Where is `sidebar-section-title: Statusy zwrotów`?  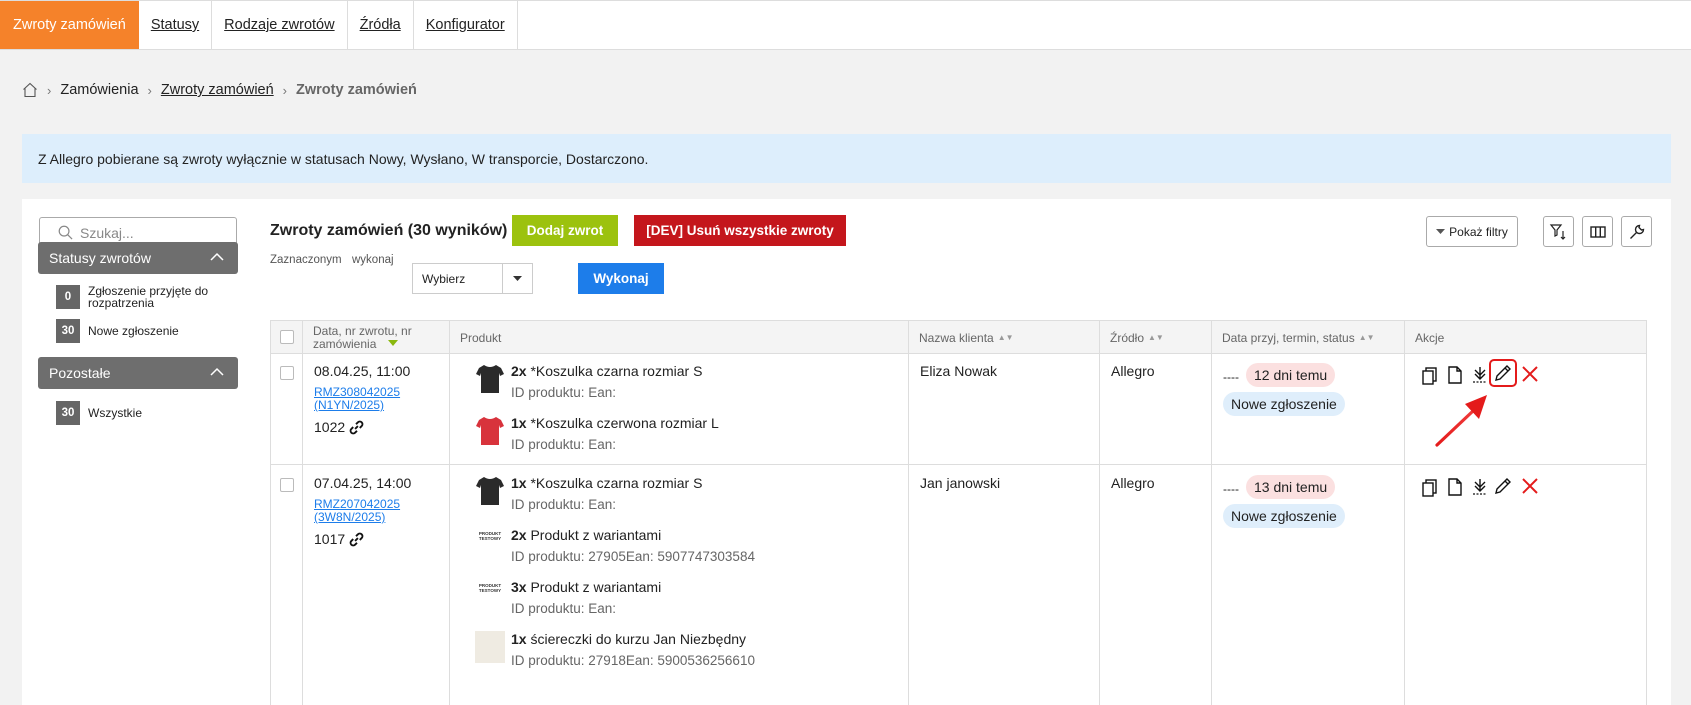
sidebar-section-title: Statusy zwrotów is located at coordinates (100, 258).